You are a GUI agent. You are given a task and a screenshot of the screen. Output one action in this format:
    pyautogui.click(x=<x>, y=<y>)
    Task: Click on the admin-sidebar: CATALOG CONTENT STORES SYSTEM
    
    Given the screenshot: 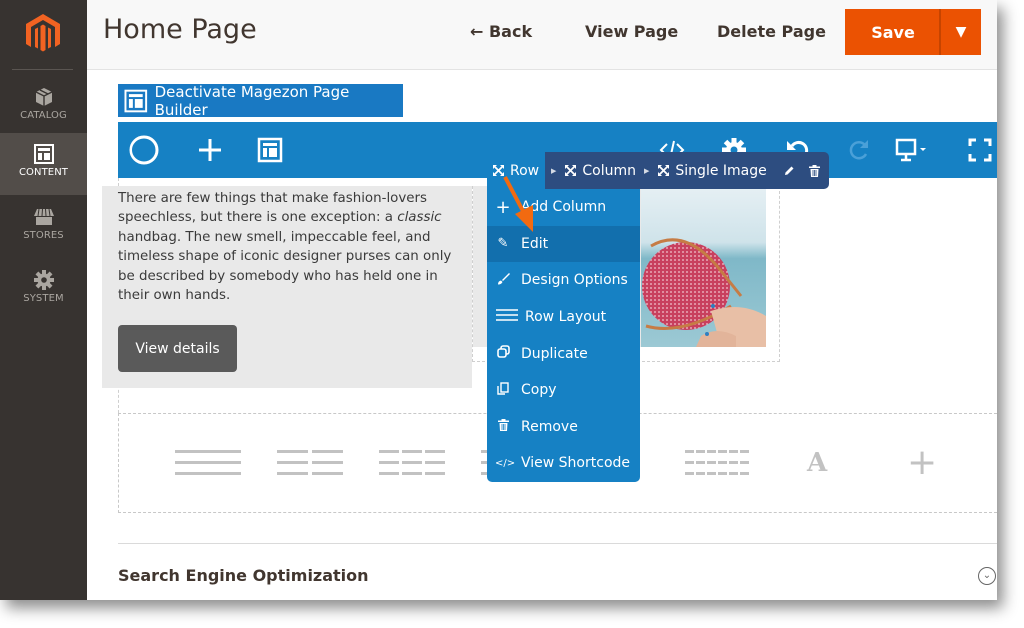 What is the action you would take?
    pyautogui.click(x=43, y=300)
    